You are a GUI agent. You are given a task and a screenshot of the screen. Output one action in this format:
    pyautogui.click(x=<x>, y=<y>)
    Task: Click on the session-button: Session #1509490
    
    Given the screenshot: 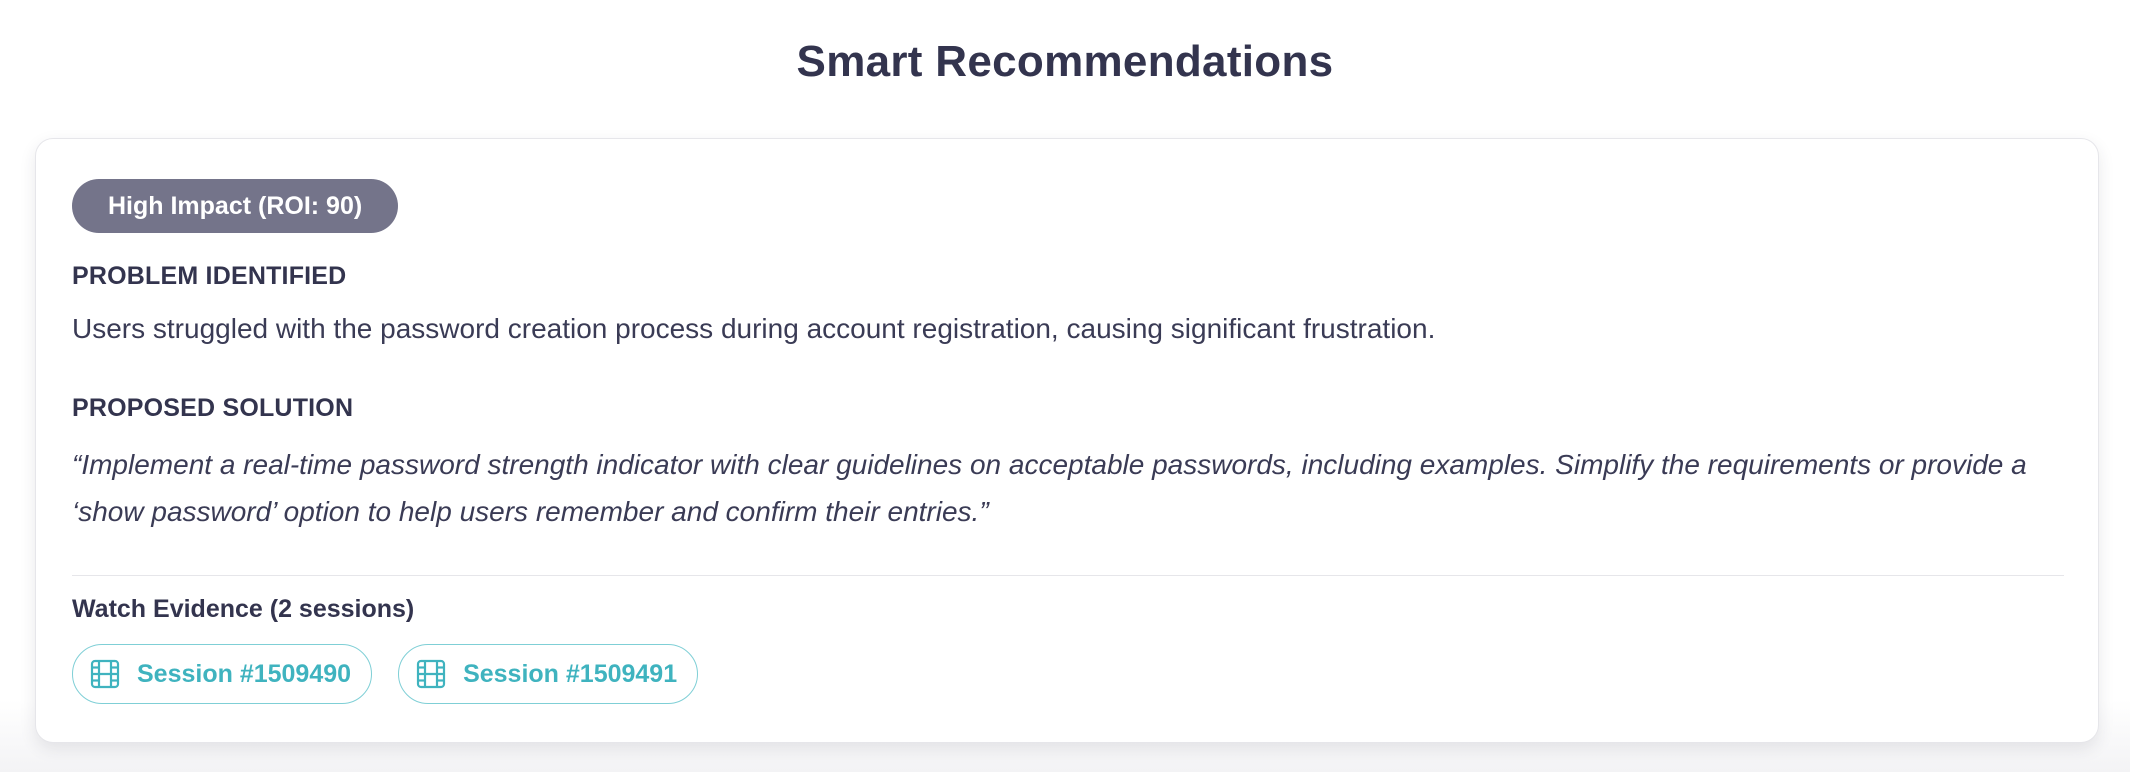 What is the action you would take?
    pyautogui.click(x=222, y=674)
    